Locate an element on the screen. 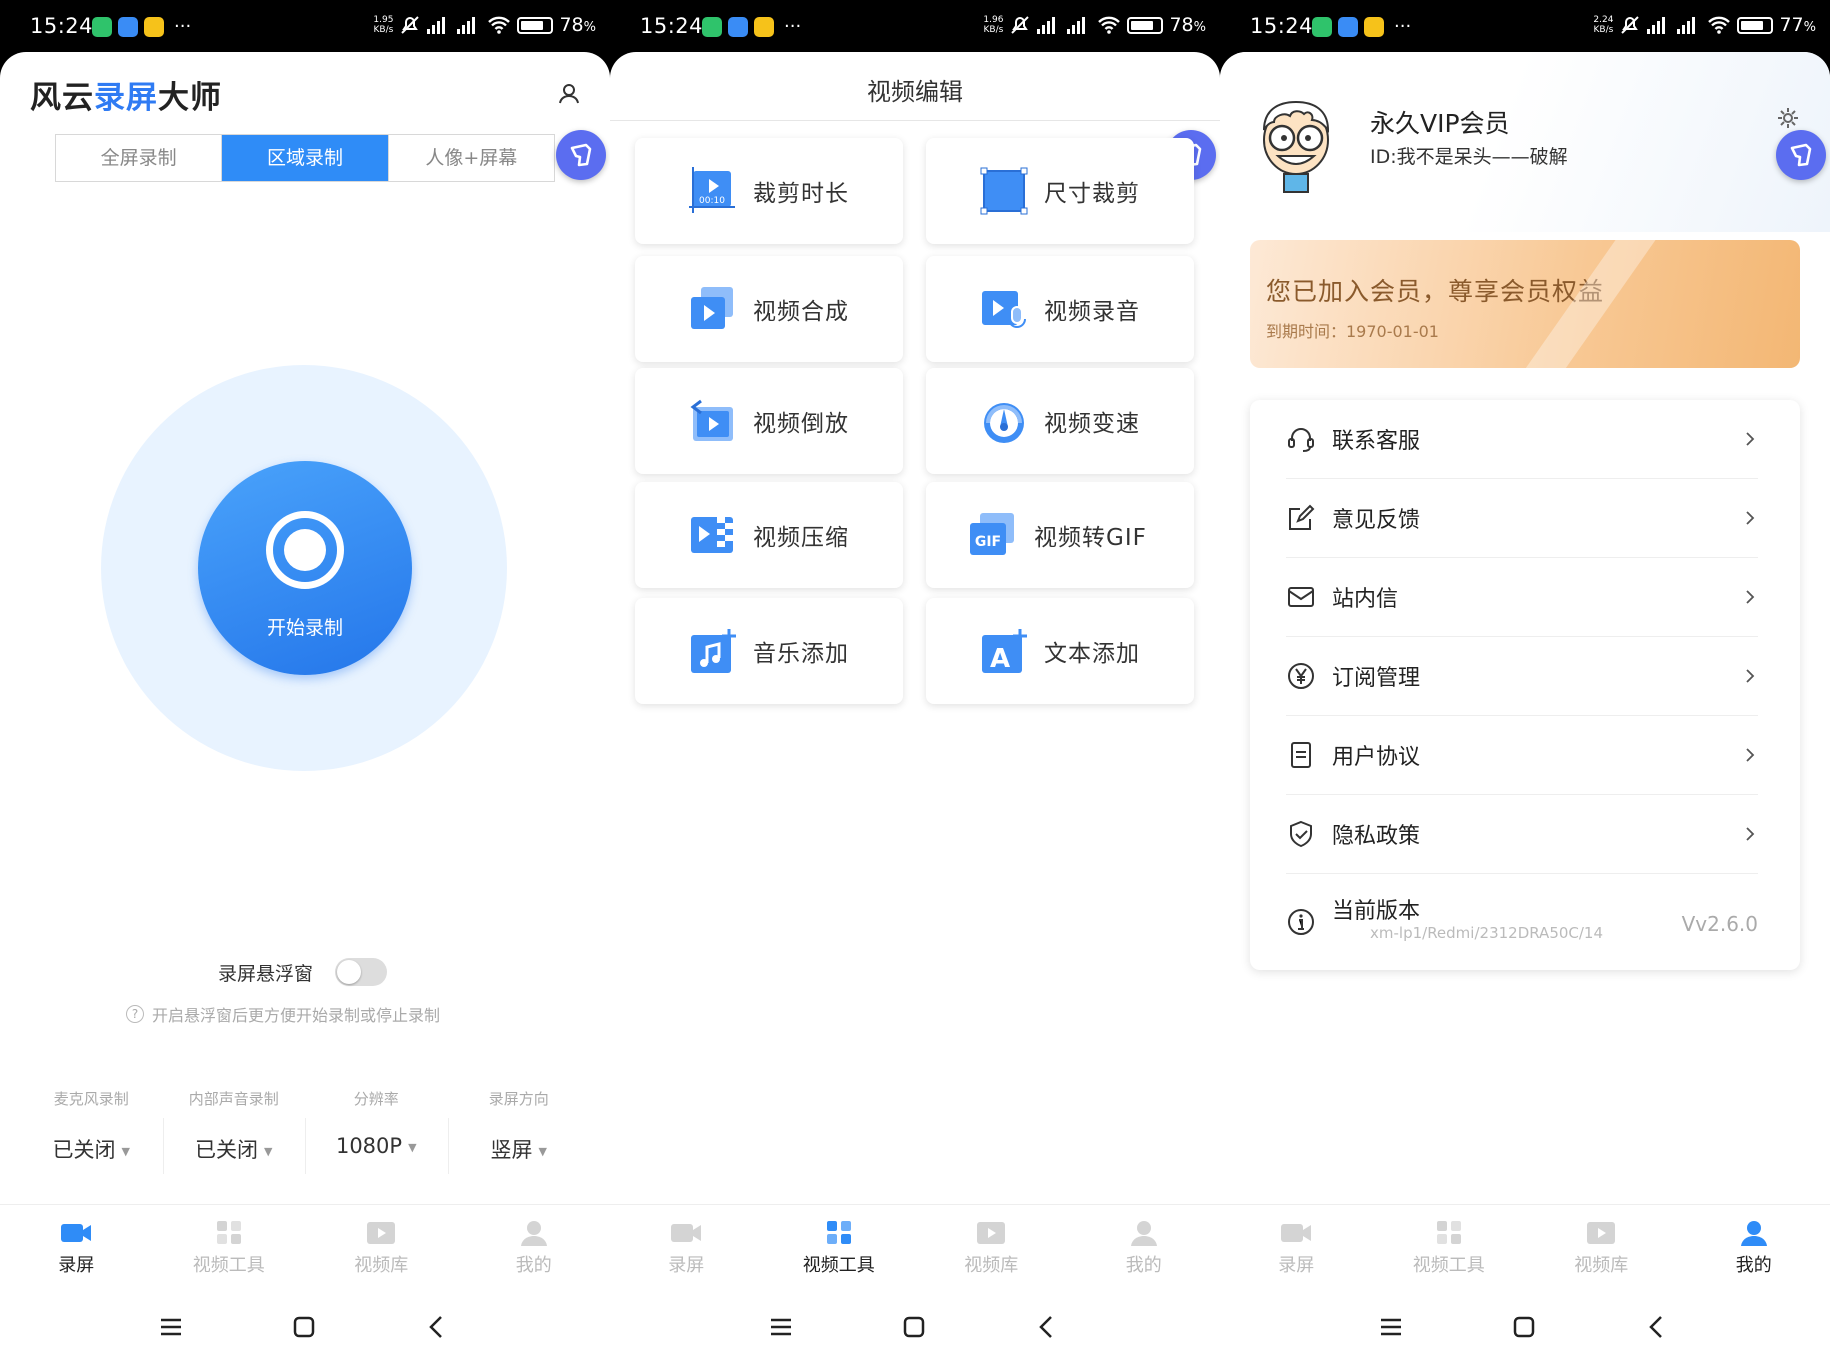  setting-internal-audio: 内部声音录制 已关闭 ▼ is located at coordinates (234, 1131).